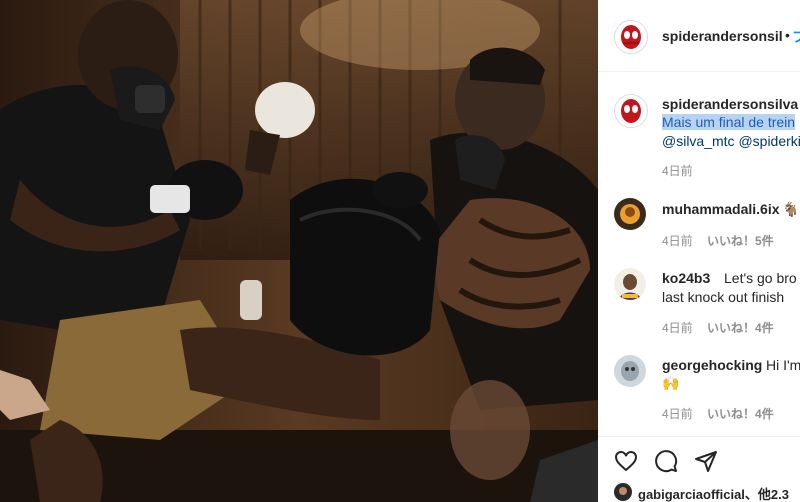 This screenshot has width=800, height=502. I want to click on follow-button: フ, so click(796, 37).